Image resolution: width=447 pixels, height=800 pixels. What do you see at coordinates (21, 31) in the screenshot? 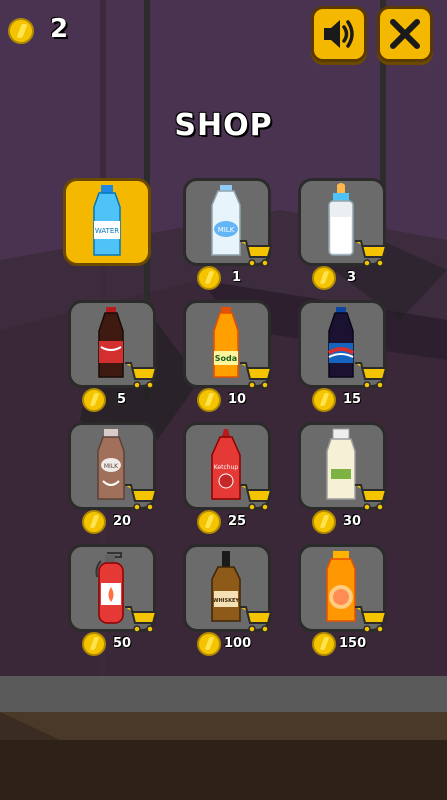
I see `coin-icon` at bounding box center [21, 31].